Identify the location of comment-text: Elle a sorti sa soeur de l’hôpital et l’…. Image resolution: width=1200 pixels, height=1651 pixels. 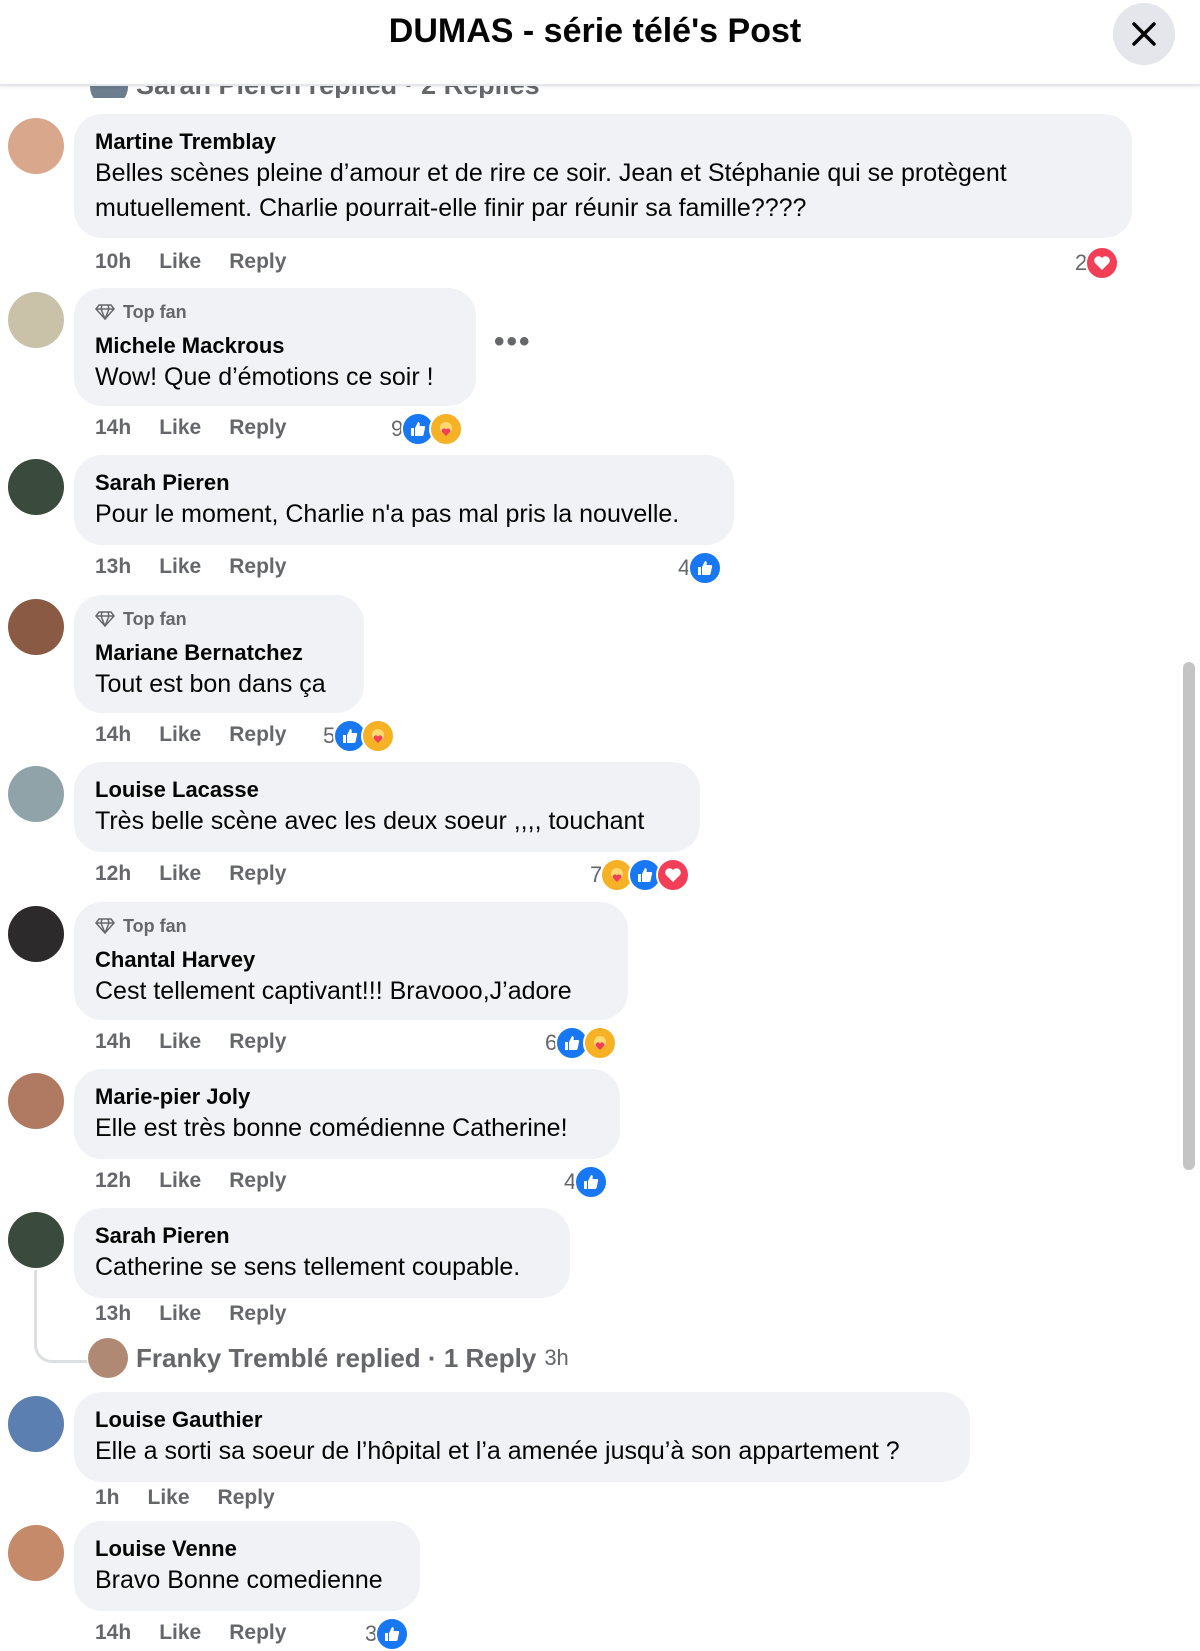
(497, 1451).